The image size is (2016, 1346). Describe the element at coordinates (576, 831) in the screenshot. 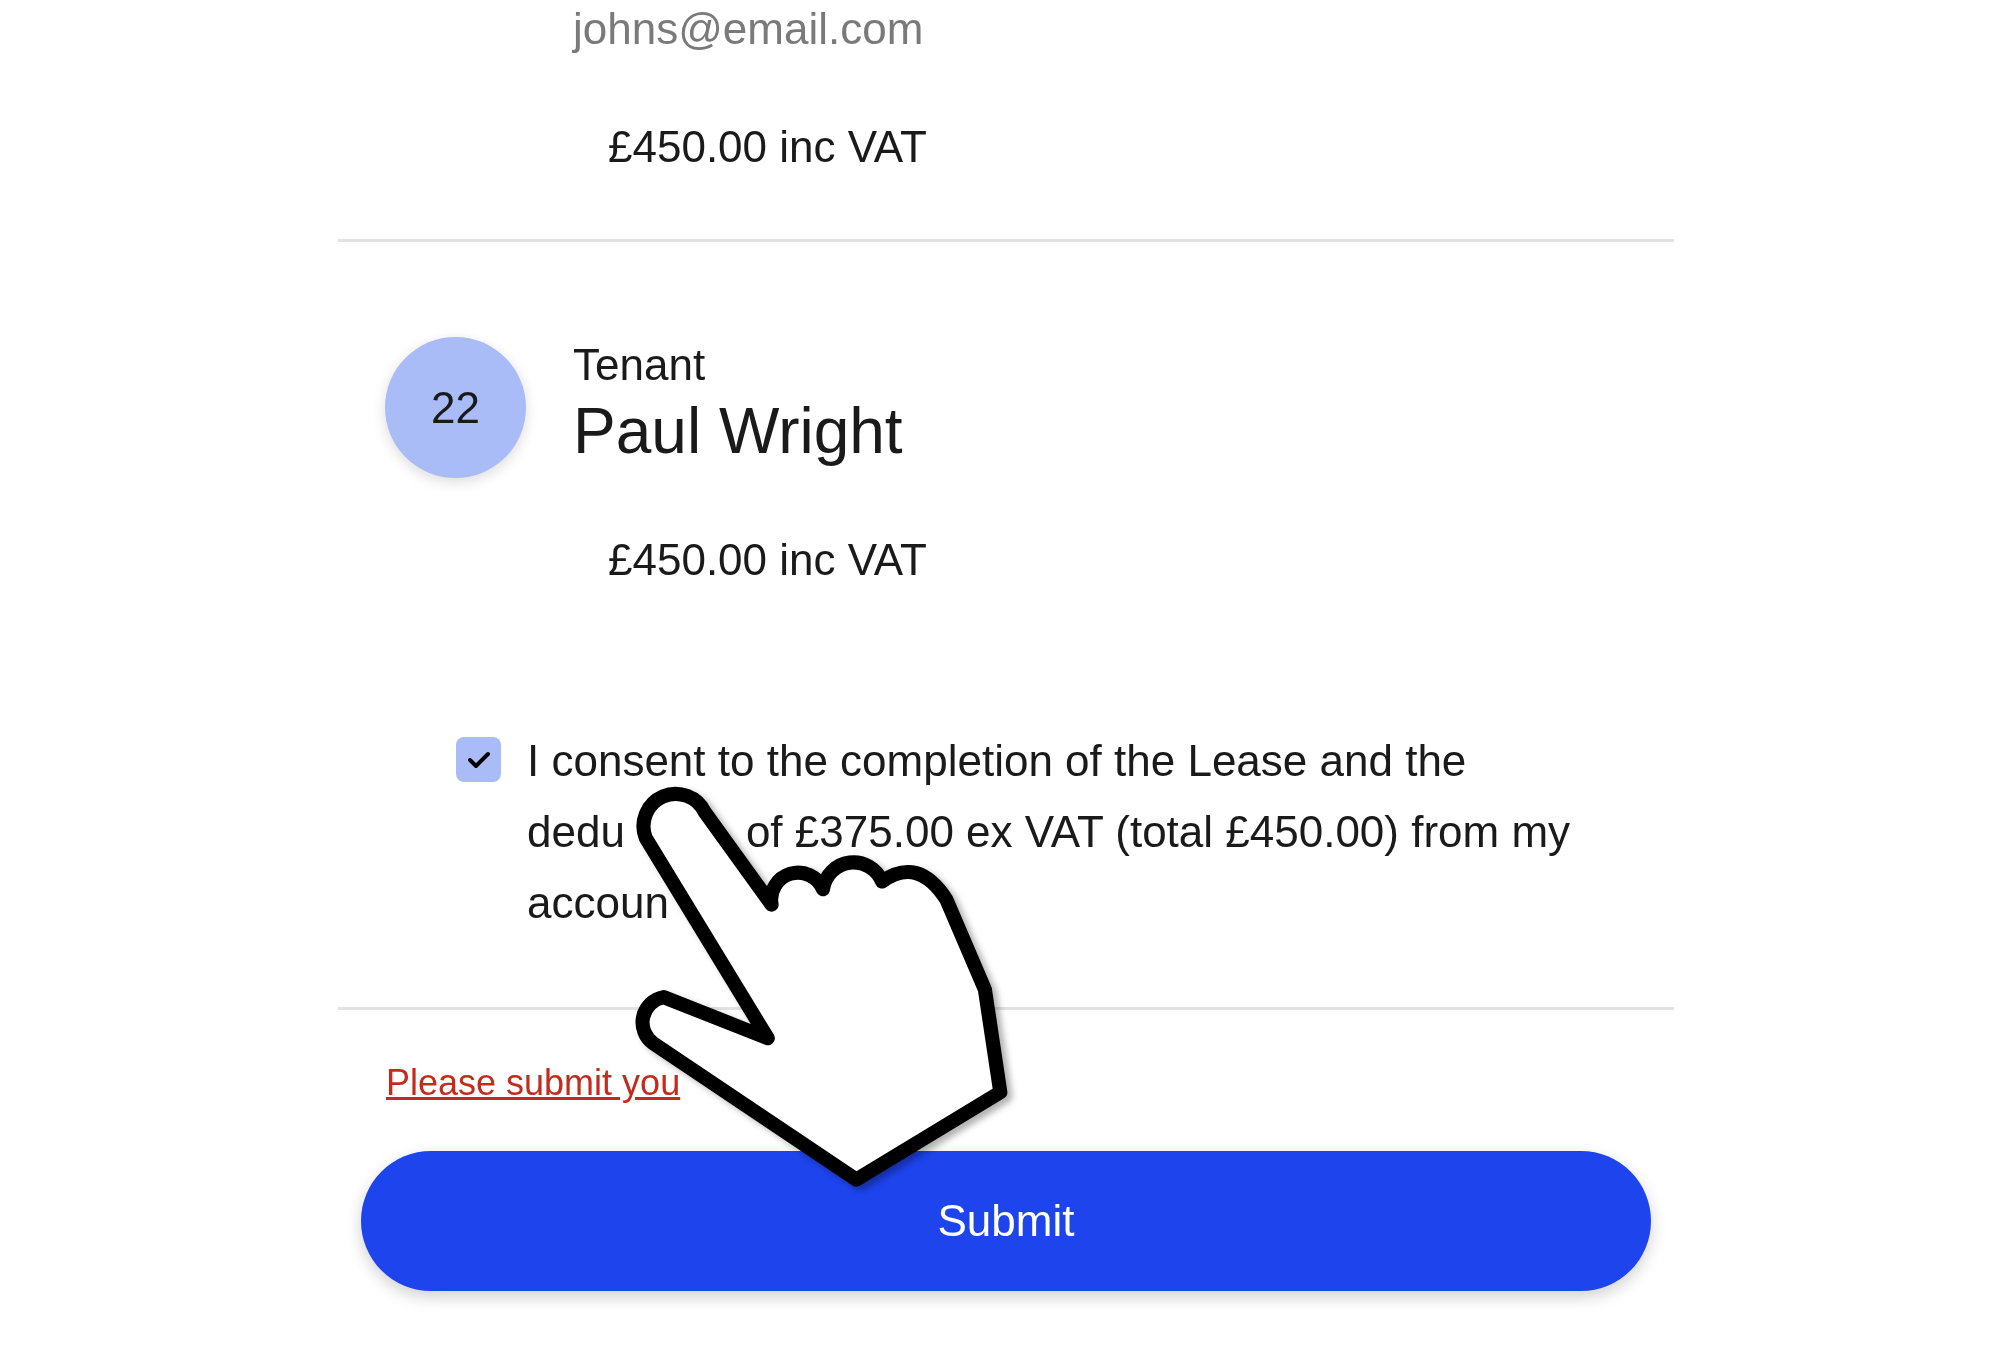

I see `consent-text: dedu` at that location.